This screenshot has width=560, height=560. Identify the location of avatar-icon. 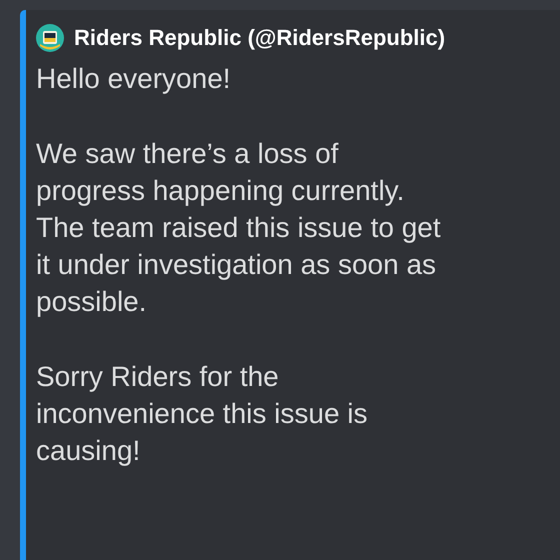
(50, 38).